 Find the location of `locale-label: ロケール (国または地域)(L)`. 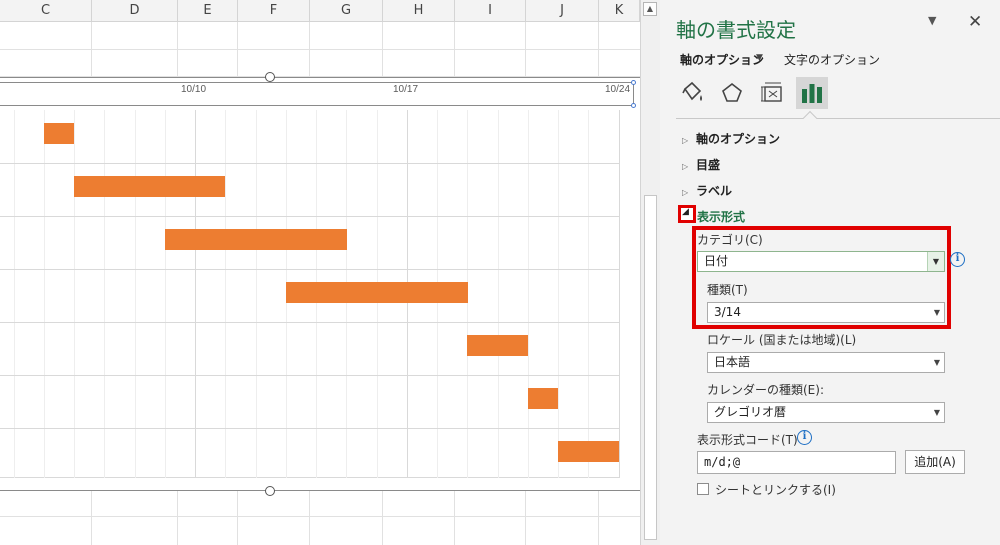

locale-label: ロケール (国または地域)(L) is located at coordinates (782, 340).